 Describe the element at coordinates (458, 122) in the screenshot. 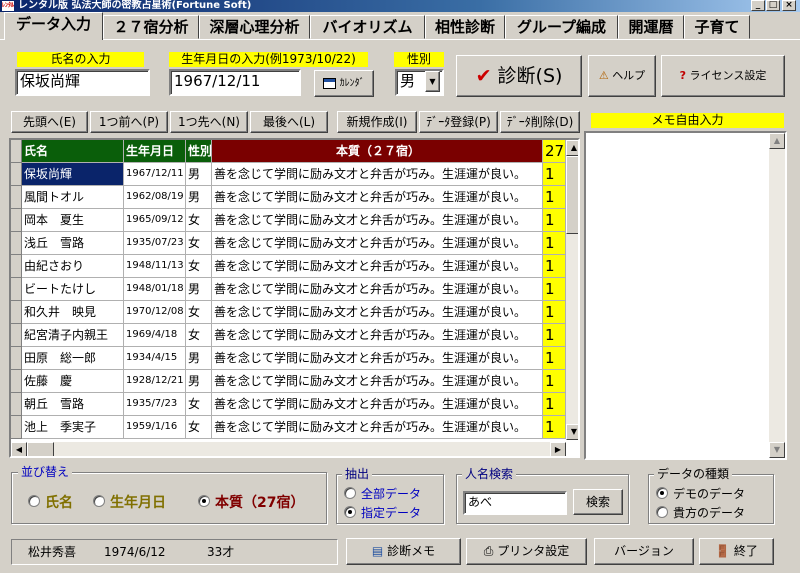

I see `register-data-button: ﾃﾞｰﾀ登録(P)` at that location.